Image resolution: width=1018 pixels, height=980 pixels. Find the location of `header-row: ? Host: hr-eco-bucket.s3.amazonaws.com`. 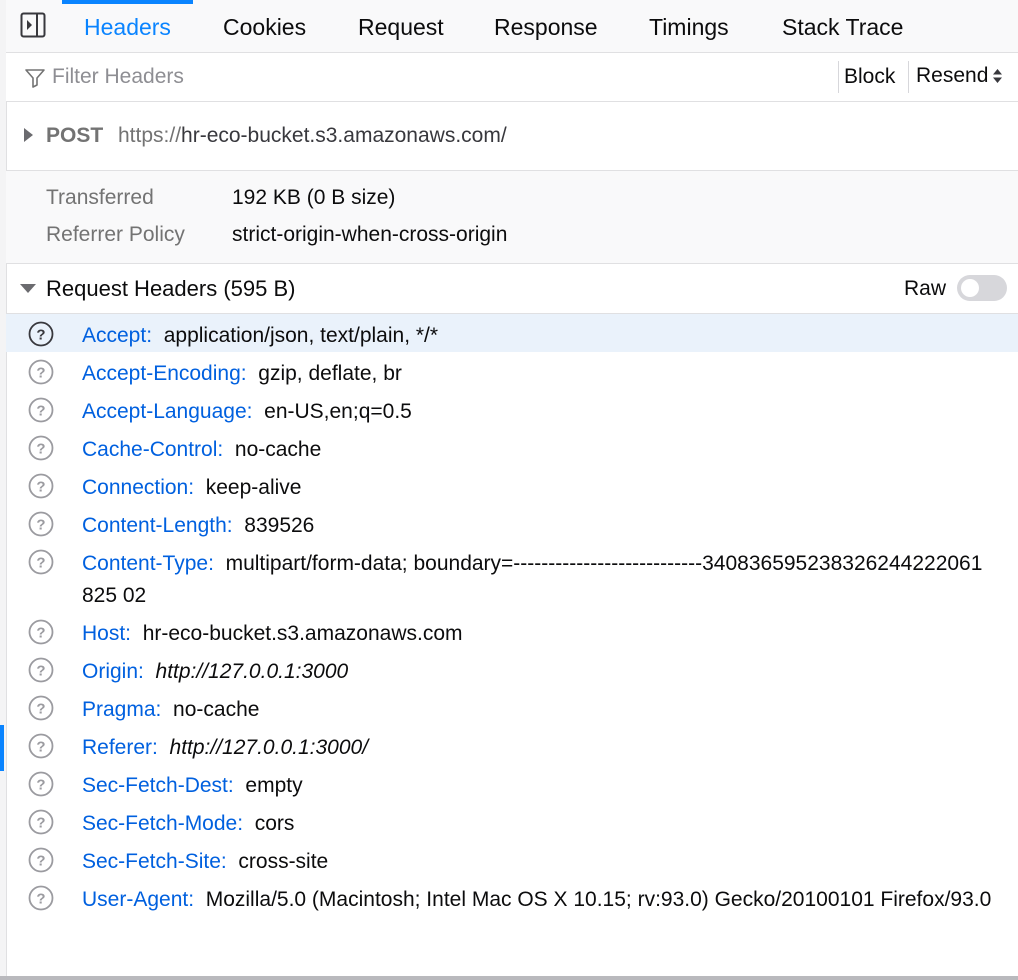

header-row: ? Host: hr-eco-bucket.s3.amazonaws.com is located at coordinates (512, 631).